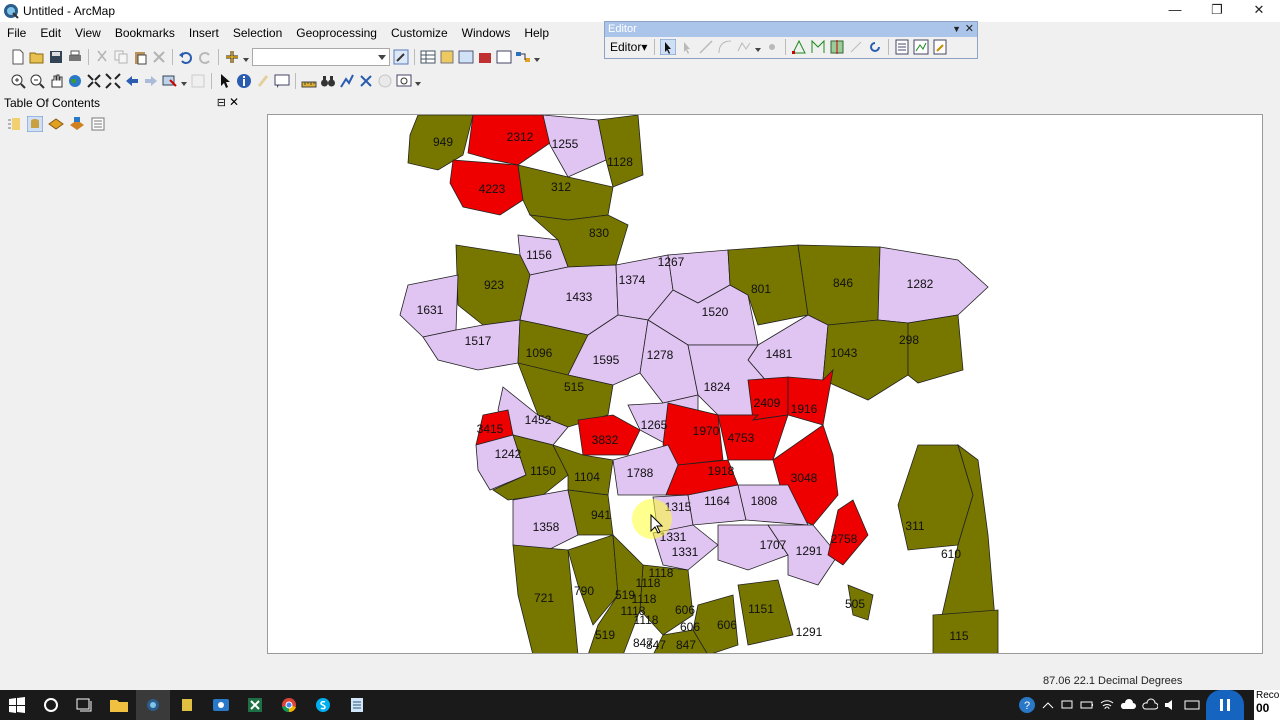 The height and width of the screenshot is (720, 1280). I want to click on open-folder-icon, so click(37, 57).